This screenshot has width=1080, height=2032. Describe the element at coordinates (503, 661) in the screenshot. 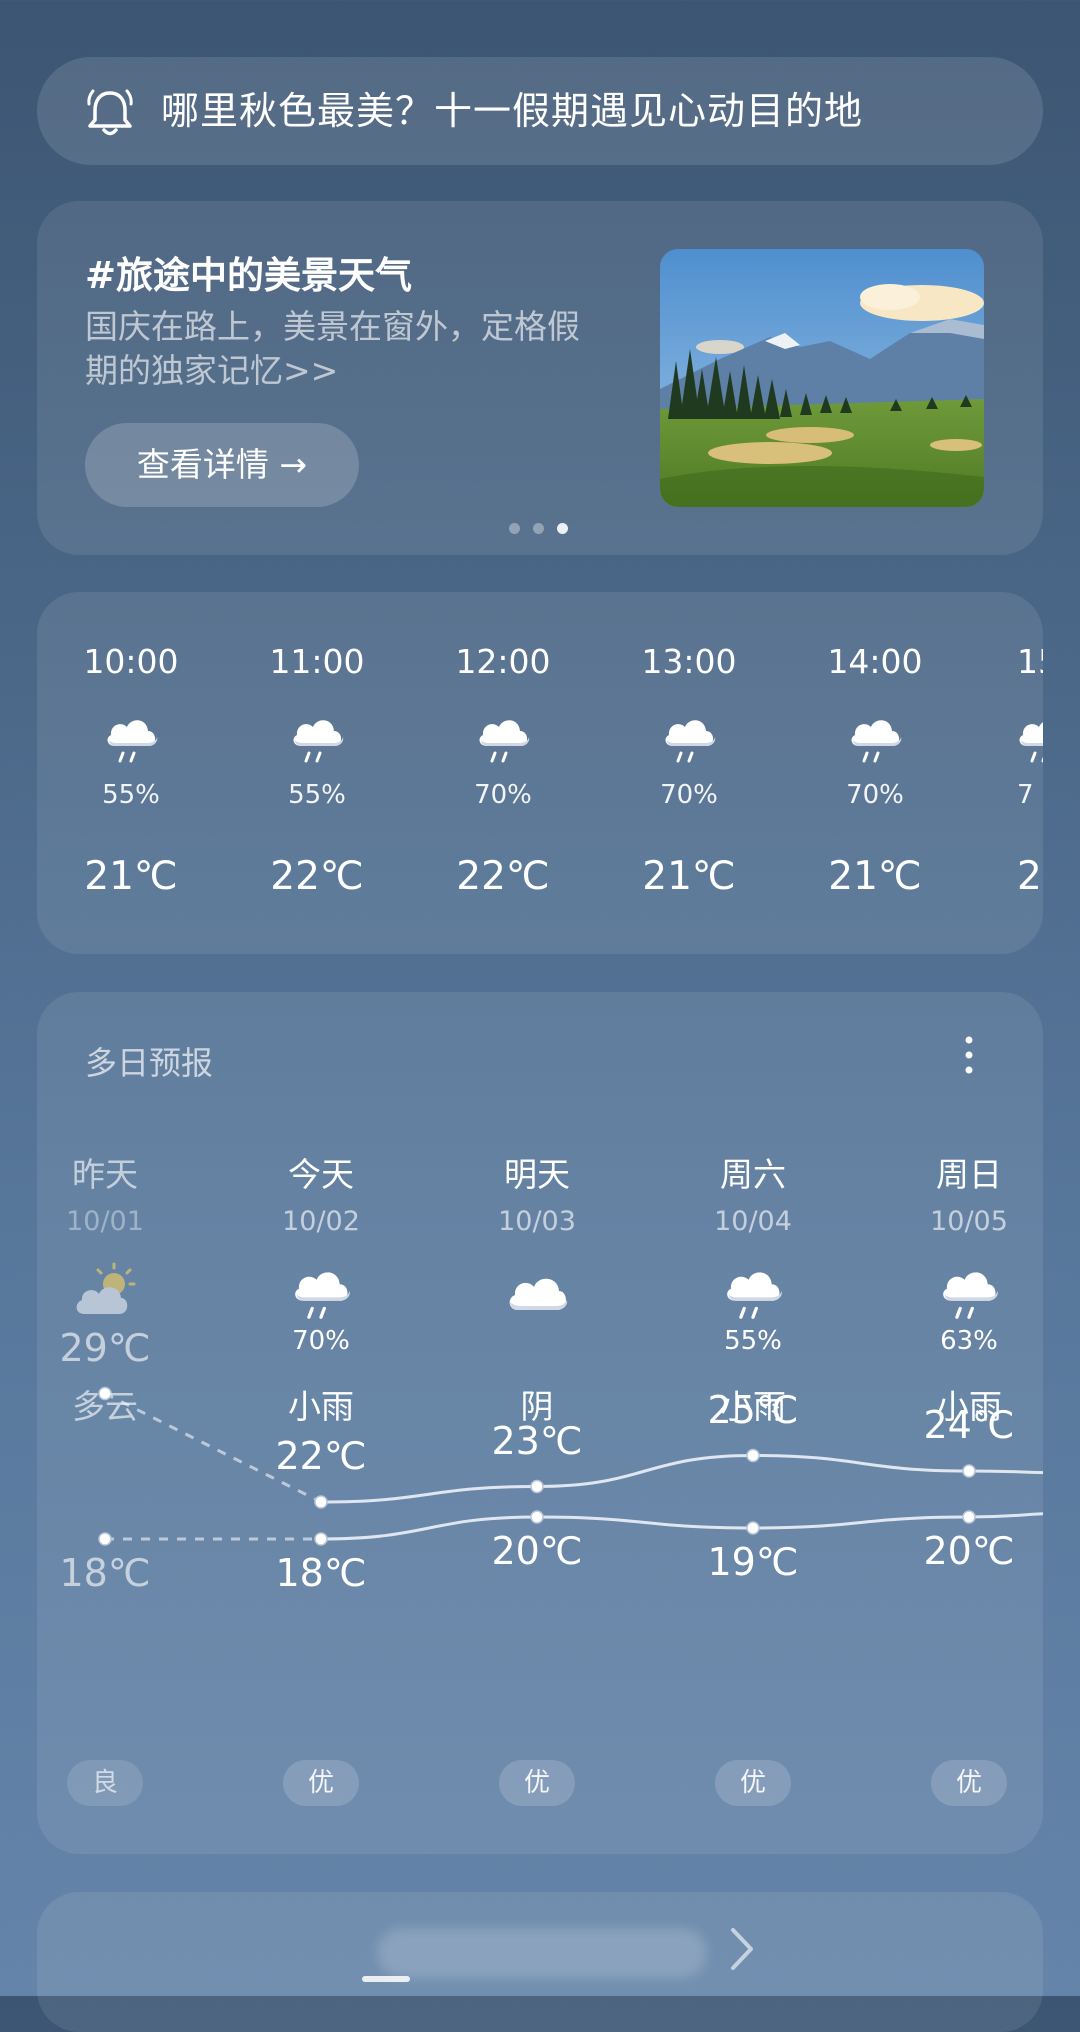

I see `hour-time: 12:00` at that location.